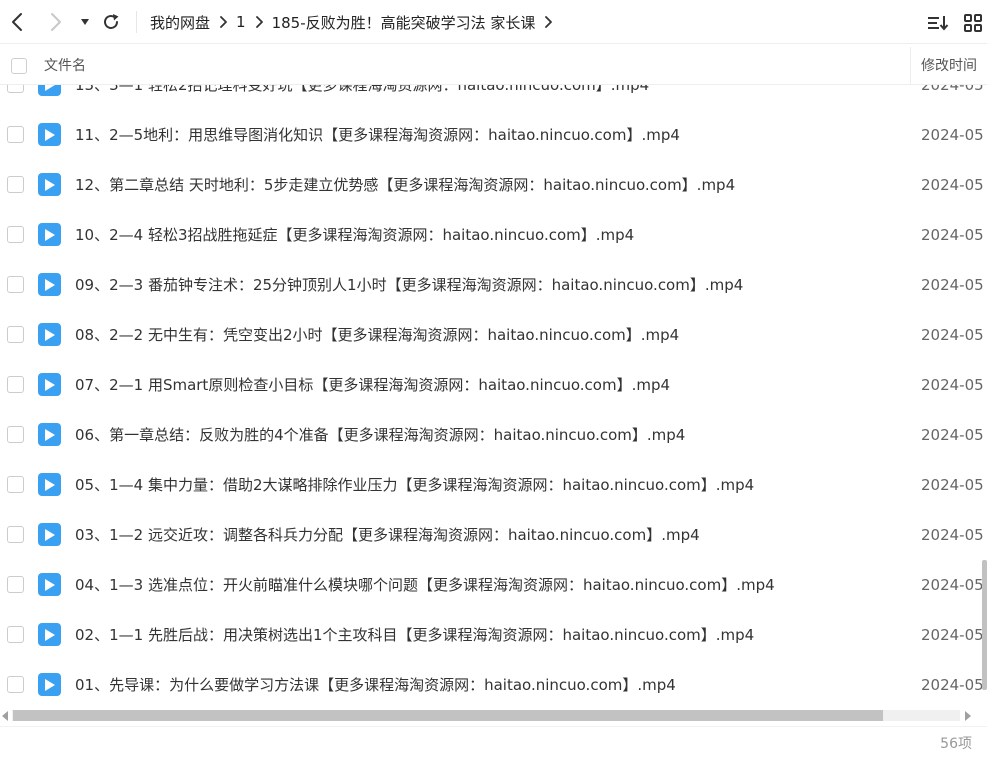 The height and width of the screenshot is (758, 987). I want to click on caret-down-icon, so click(85, 22).